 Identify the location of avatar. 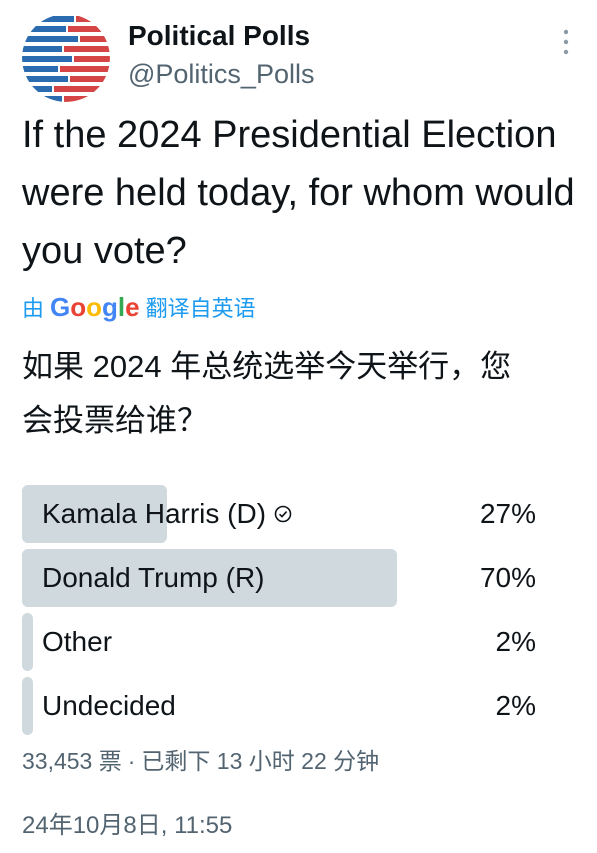
(66, 58).